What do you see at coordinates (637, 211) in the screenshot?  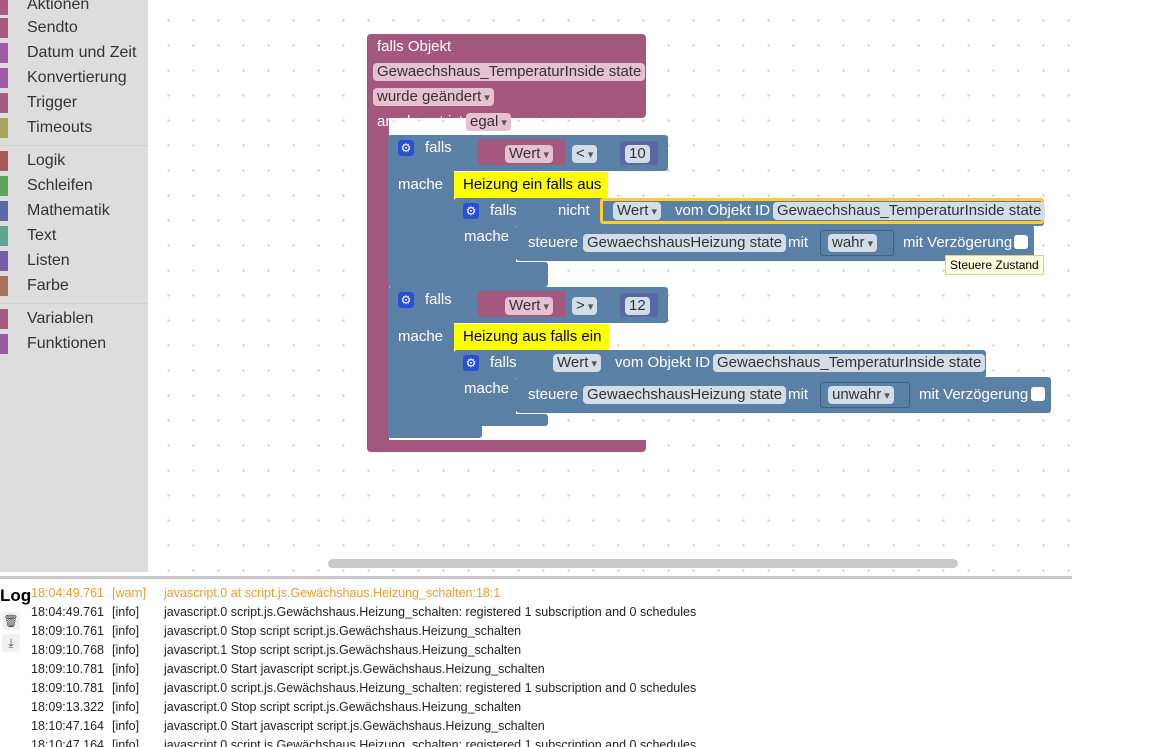 I see `inner-if-1-wert-dropdown: Wert` at bounding box center [637, 211].